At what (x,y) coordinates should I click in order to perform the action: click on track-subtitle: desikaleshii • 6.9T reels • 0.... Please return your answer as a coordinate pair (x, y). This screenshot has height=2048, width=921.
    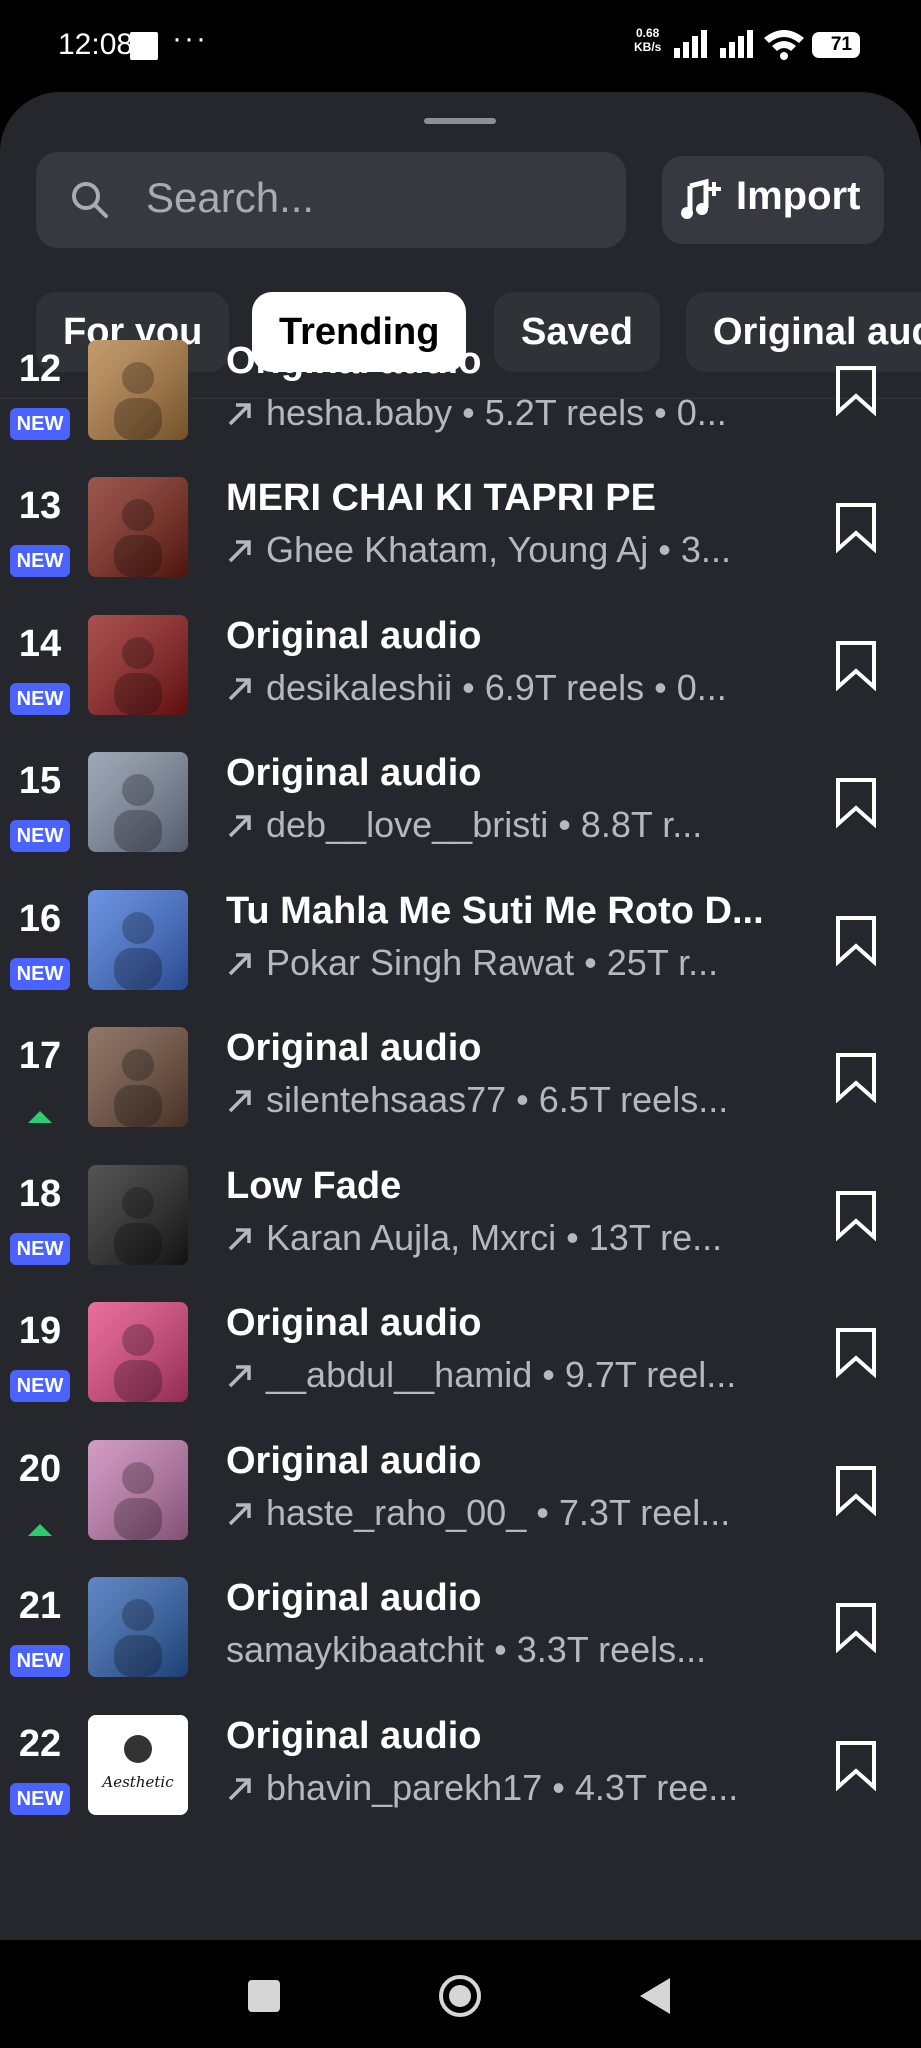
    Looking at the image, I should click on (514, 688).